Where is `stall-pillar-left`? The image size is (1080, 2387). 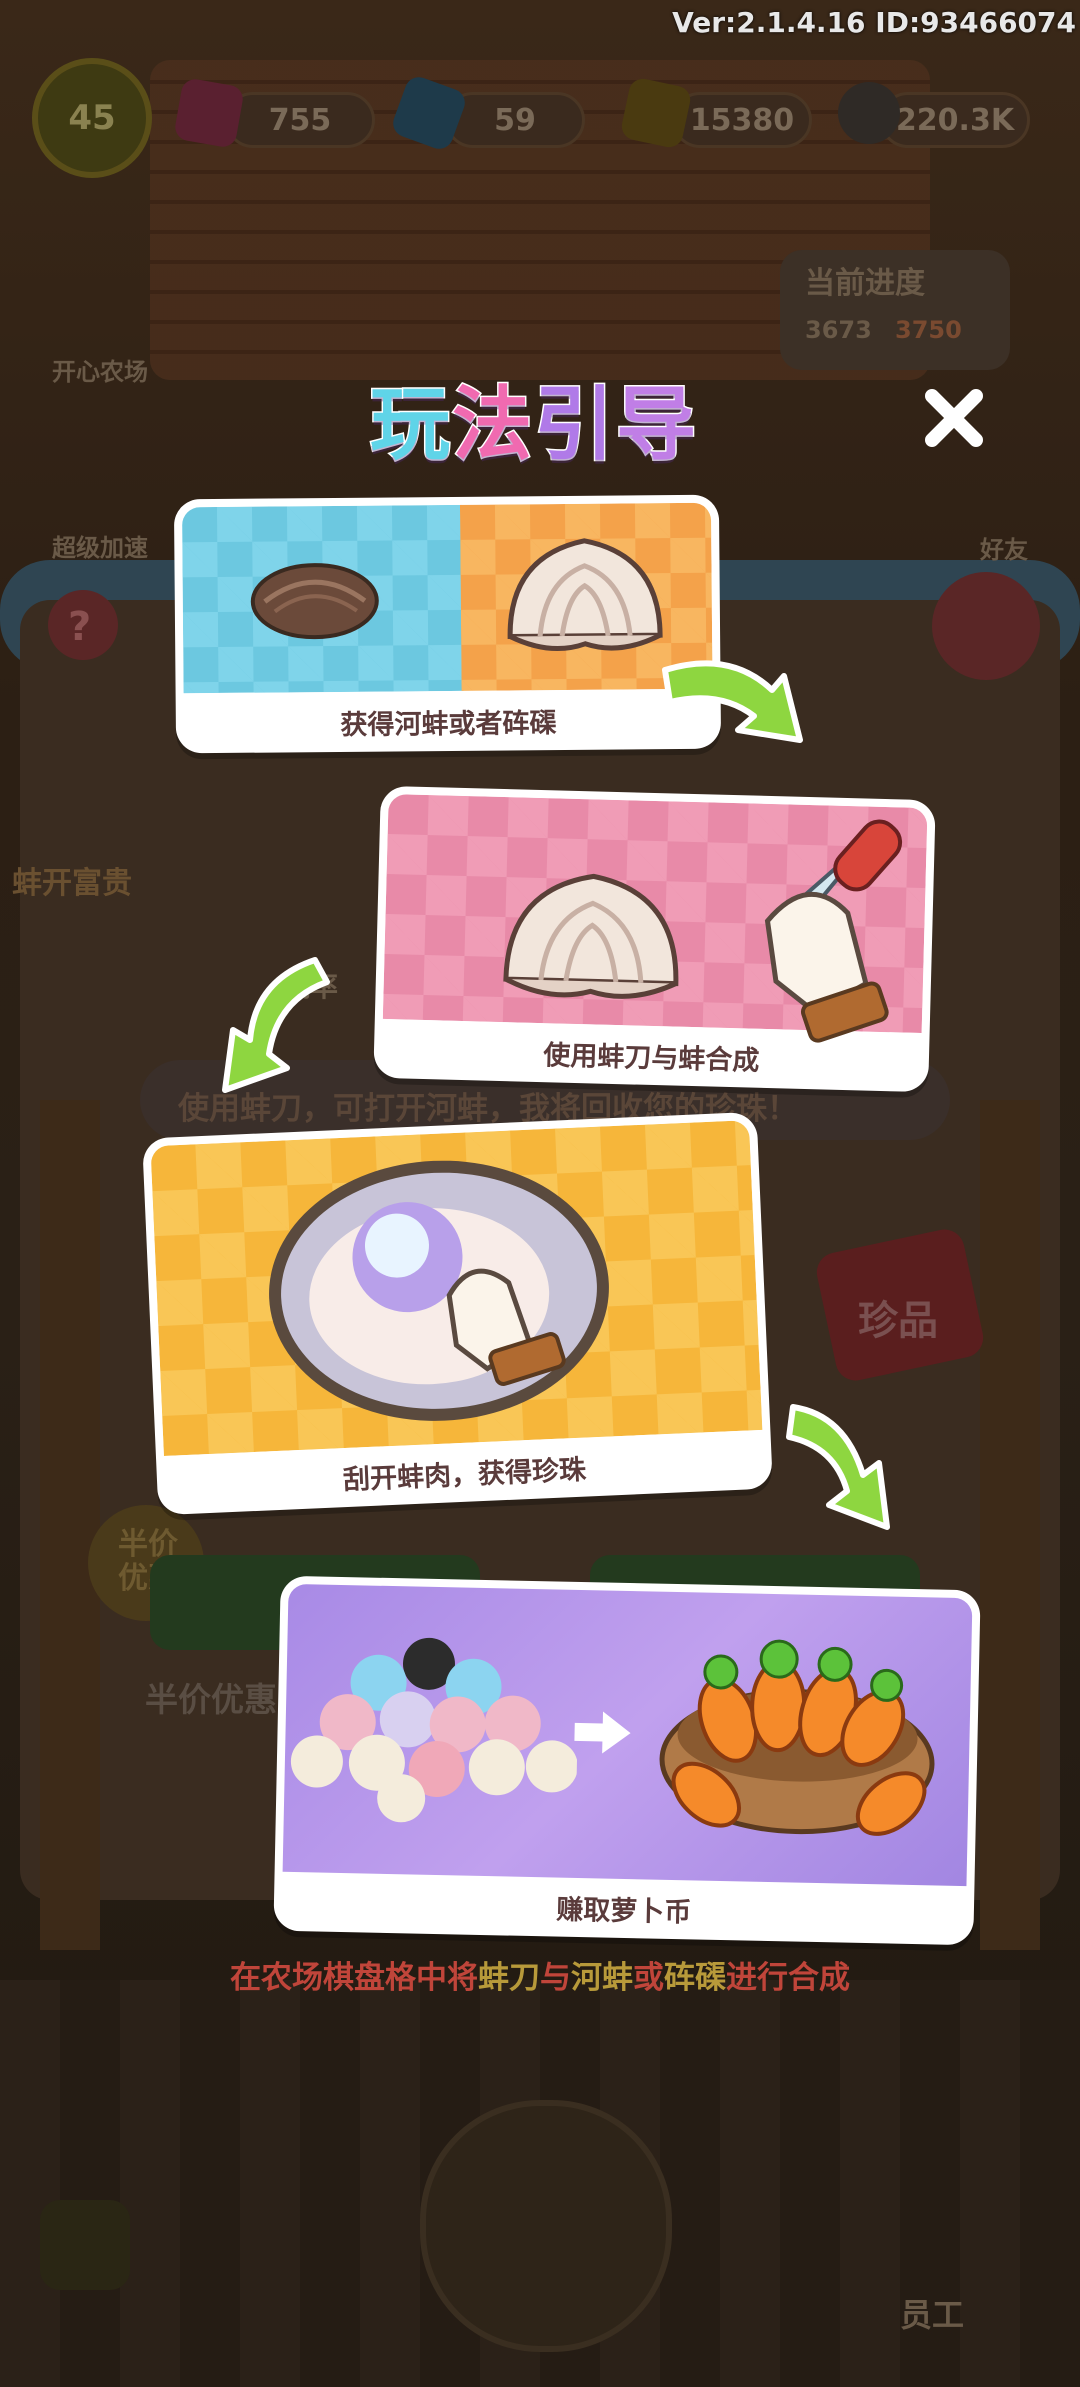 stall-pillar-left is located at coordinates (70, 1525).